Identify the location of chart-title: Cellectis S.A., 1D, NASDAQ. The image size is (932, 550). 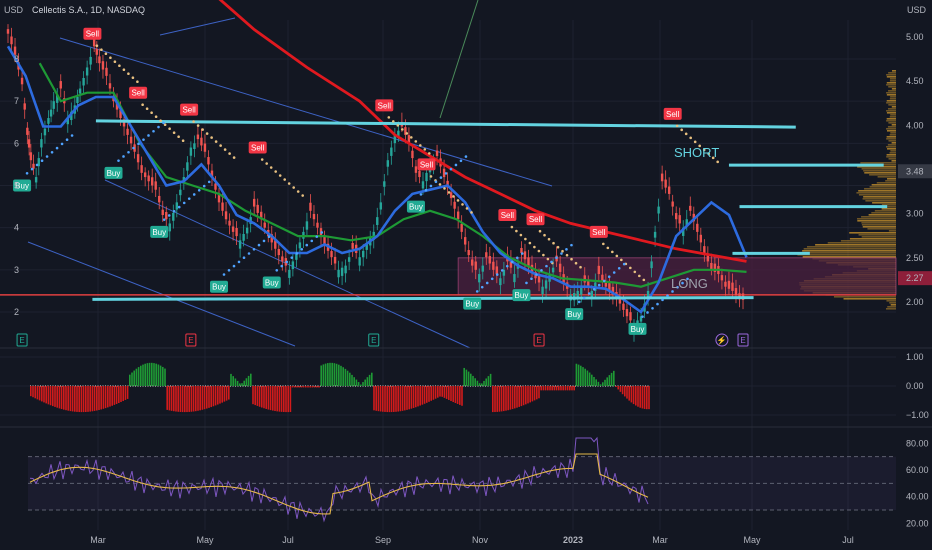
(88, 10).